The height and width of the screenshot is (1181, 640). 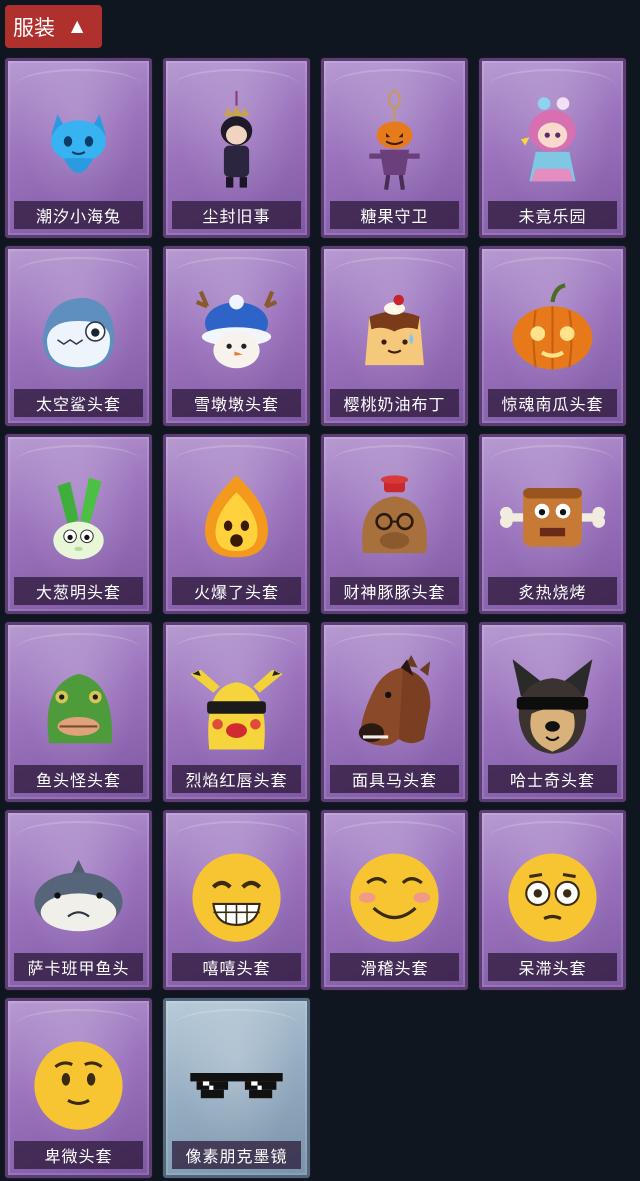 I want to click on costume-card: 萨卡班甲鱼头, so click(x=78, y=900).